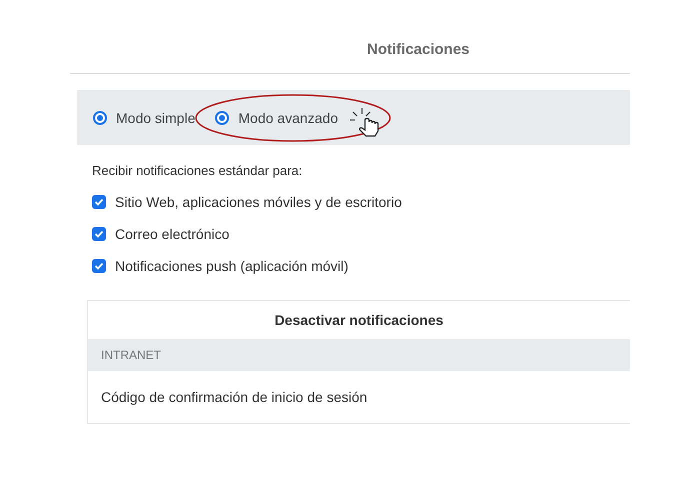  What do you see at coordinates (359, 397) in the screenshot?
I see `table-row: Código de confirmación de inicio de sesión` at bounding box center [359, 397].